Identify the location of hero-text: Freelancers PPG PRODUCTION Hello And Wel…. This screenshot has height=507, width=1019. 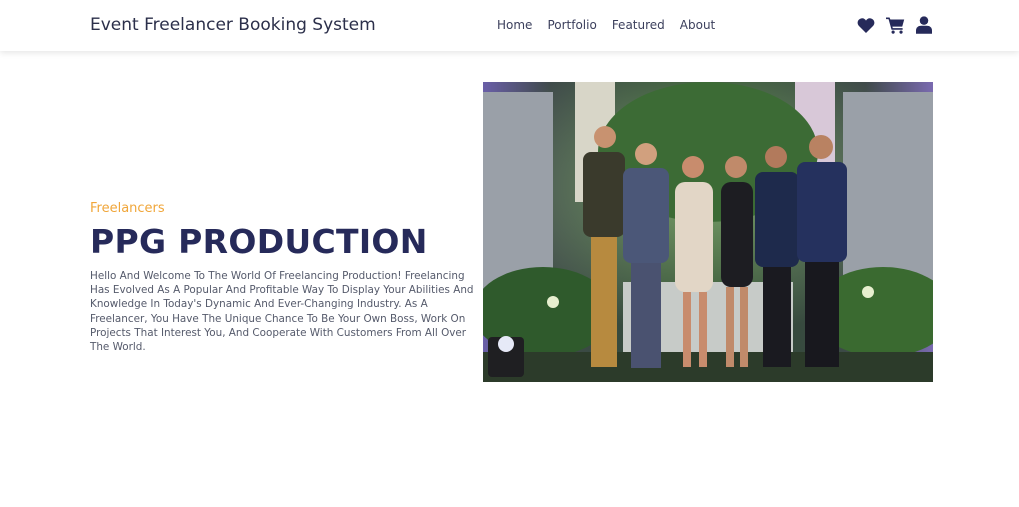
(282, 277).